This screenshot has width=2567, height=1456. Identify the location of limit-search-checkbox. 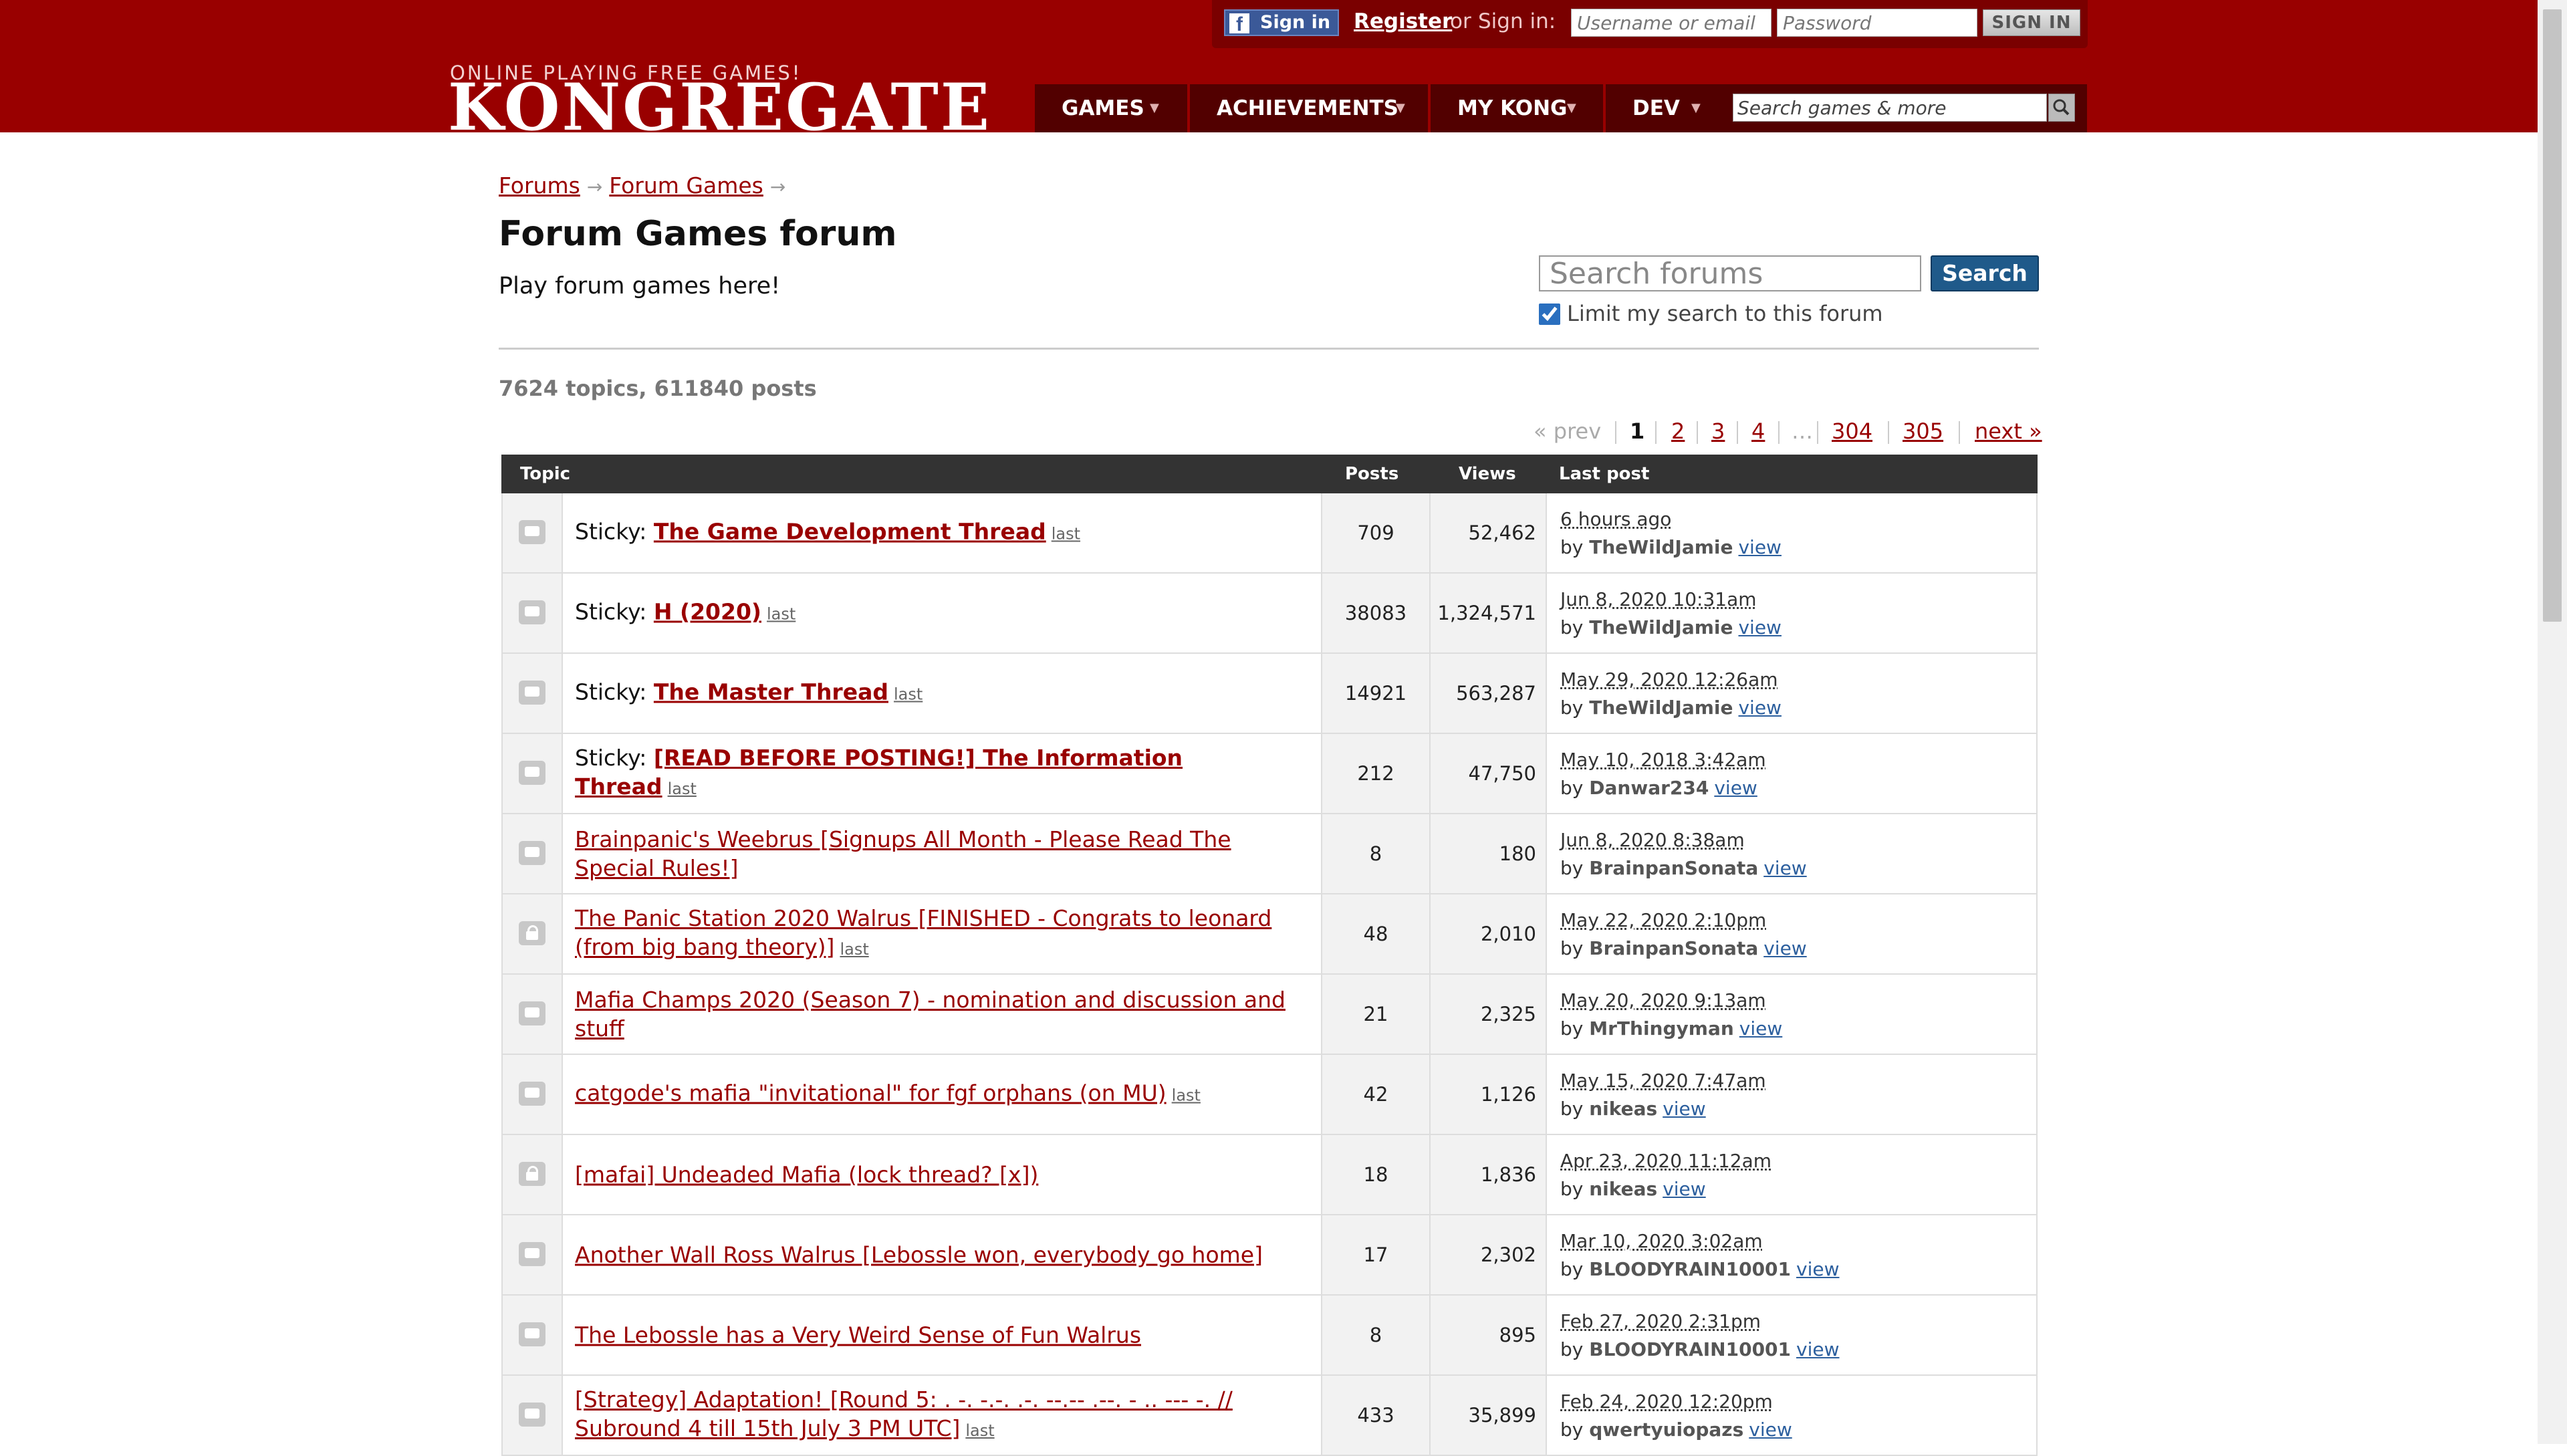
(1549, 314).